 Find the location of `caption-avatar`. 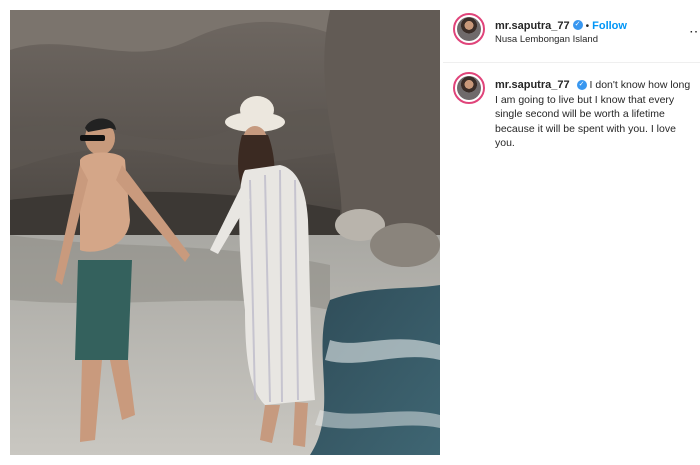

caption-avatar is located at coordinates (469, 88).